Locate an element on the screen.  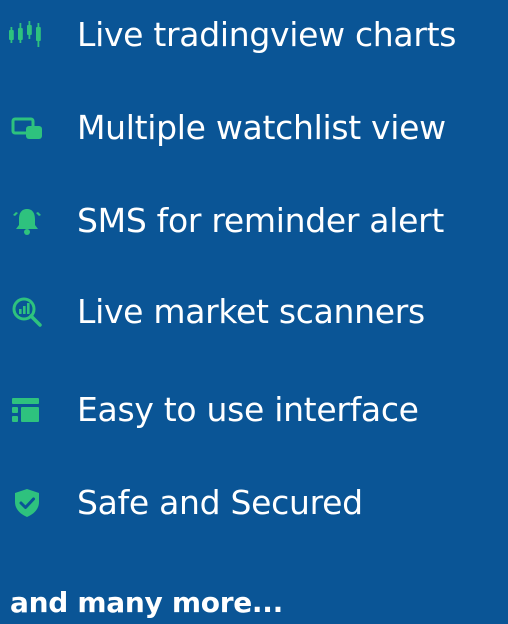
feature-item-interface: Easy to use interface is located at coordinates (254, 410).